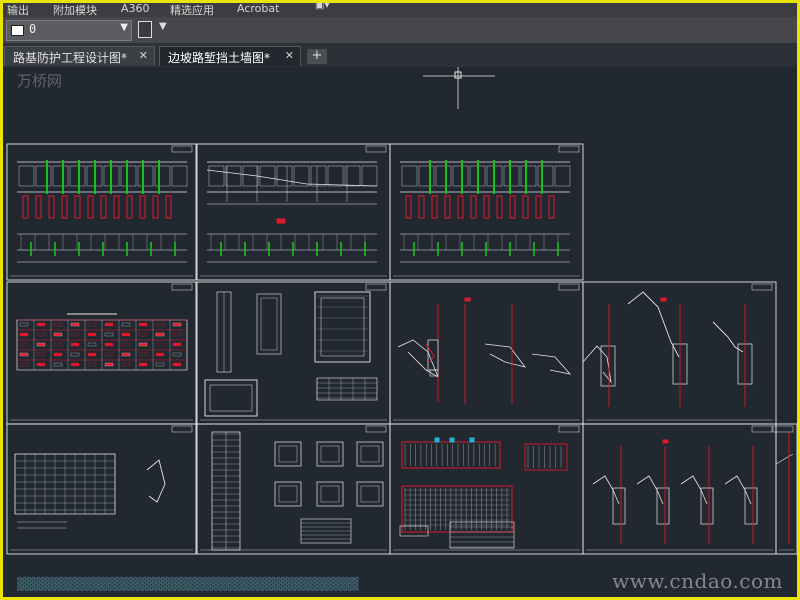  I want to click on layer-dropdown-value: 0, so click(33, 29).